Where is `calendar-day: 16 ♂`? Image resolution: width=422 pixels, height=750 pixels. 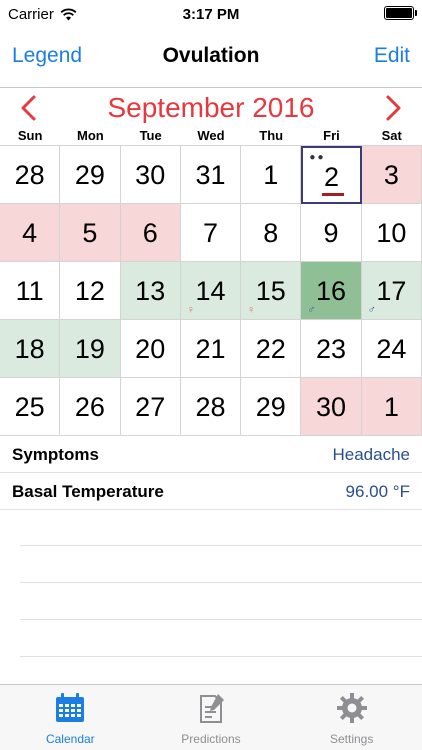 calendar-day: 16 ♂ is located at coordinates (331, 291).